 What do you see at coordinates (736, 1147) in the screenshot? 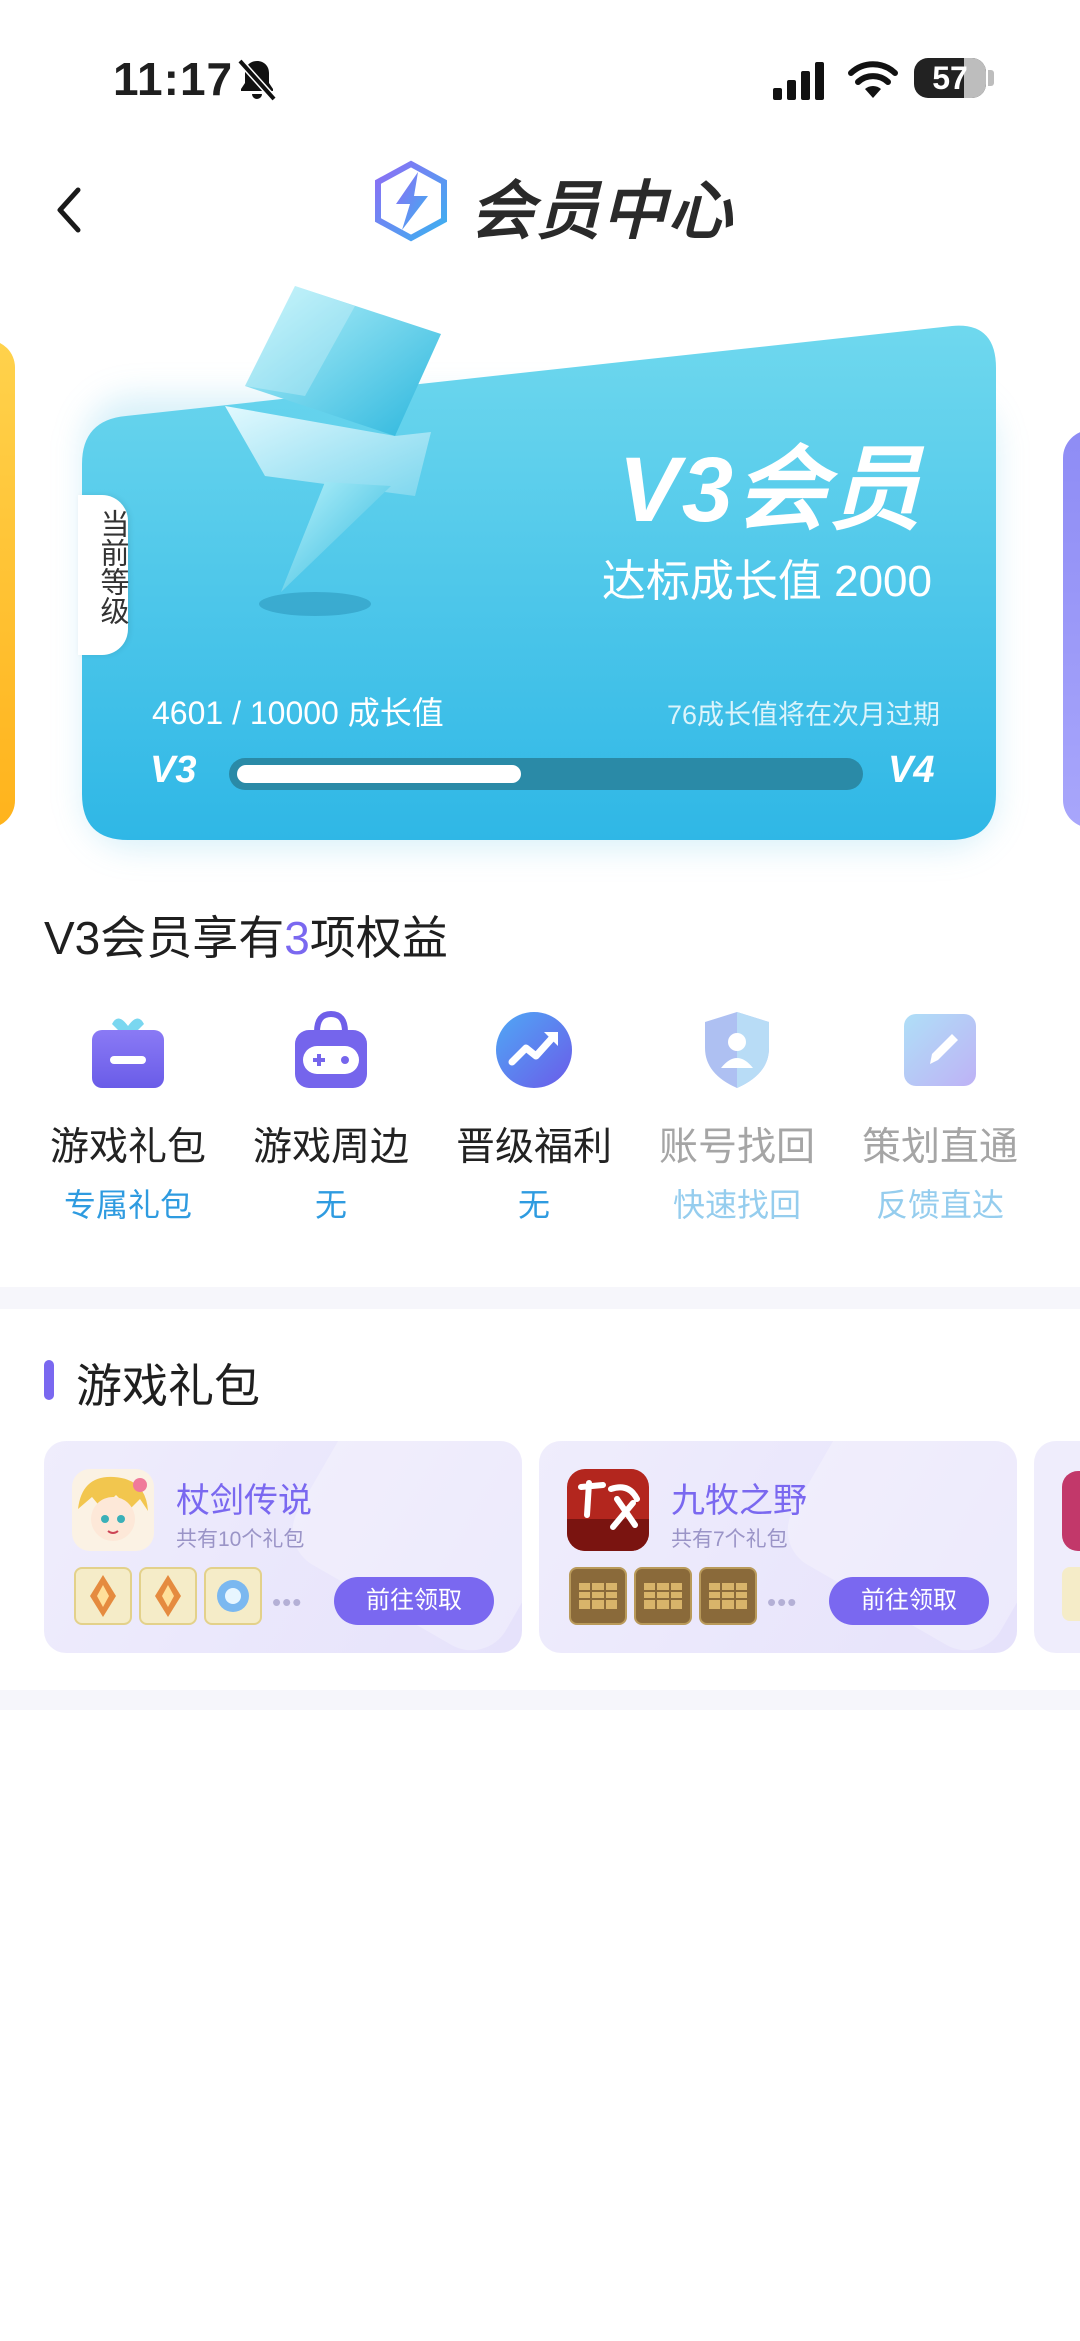
I see `benefit-name: 账号找回` at bounding box center [736, 1147].